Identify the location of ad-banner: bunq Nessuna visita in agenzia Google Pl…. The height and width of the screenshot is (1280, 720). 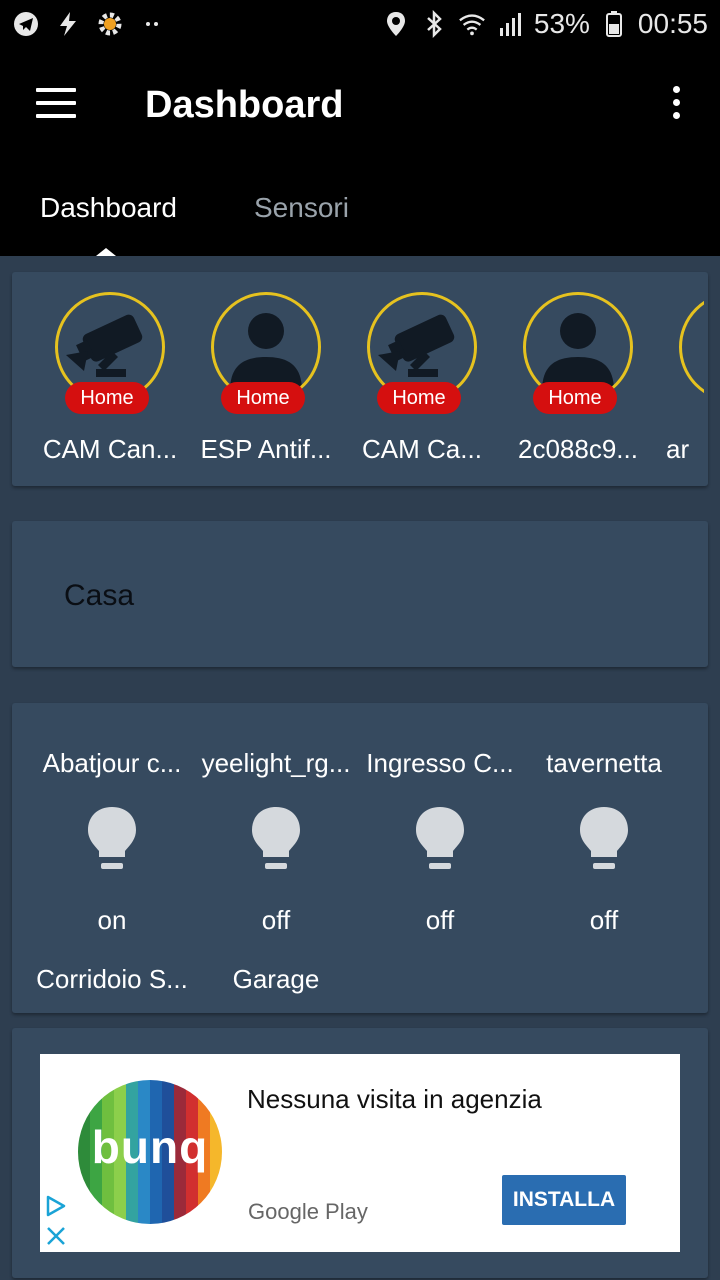
(360, 1153).